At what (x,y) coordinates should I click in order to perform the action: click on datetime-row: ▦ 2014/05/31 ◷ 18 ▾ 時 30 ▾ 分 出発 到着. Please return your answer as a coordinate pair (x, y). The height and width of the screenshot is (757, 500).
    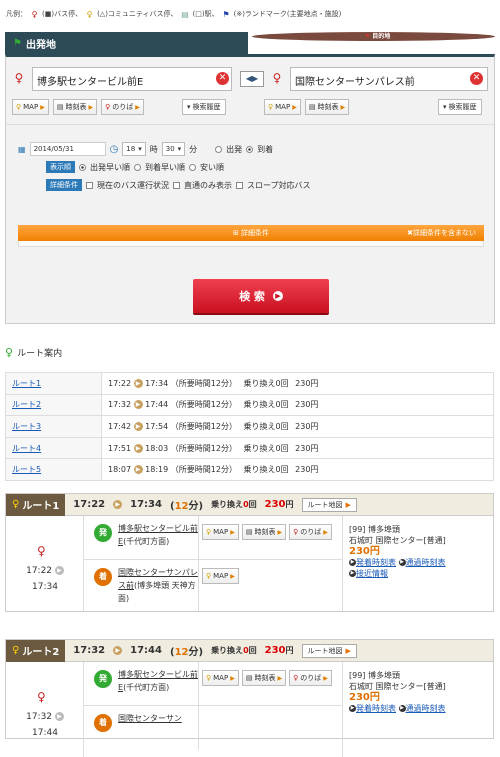
    Looking at the image, I should click on (253, 149).